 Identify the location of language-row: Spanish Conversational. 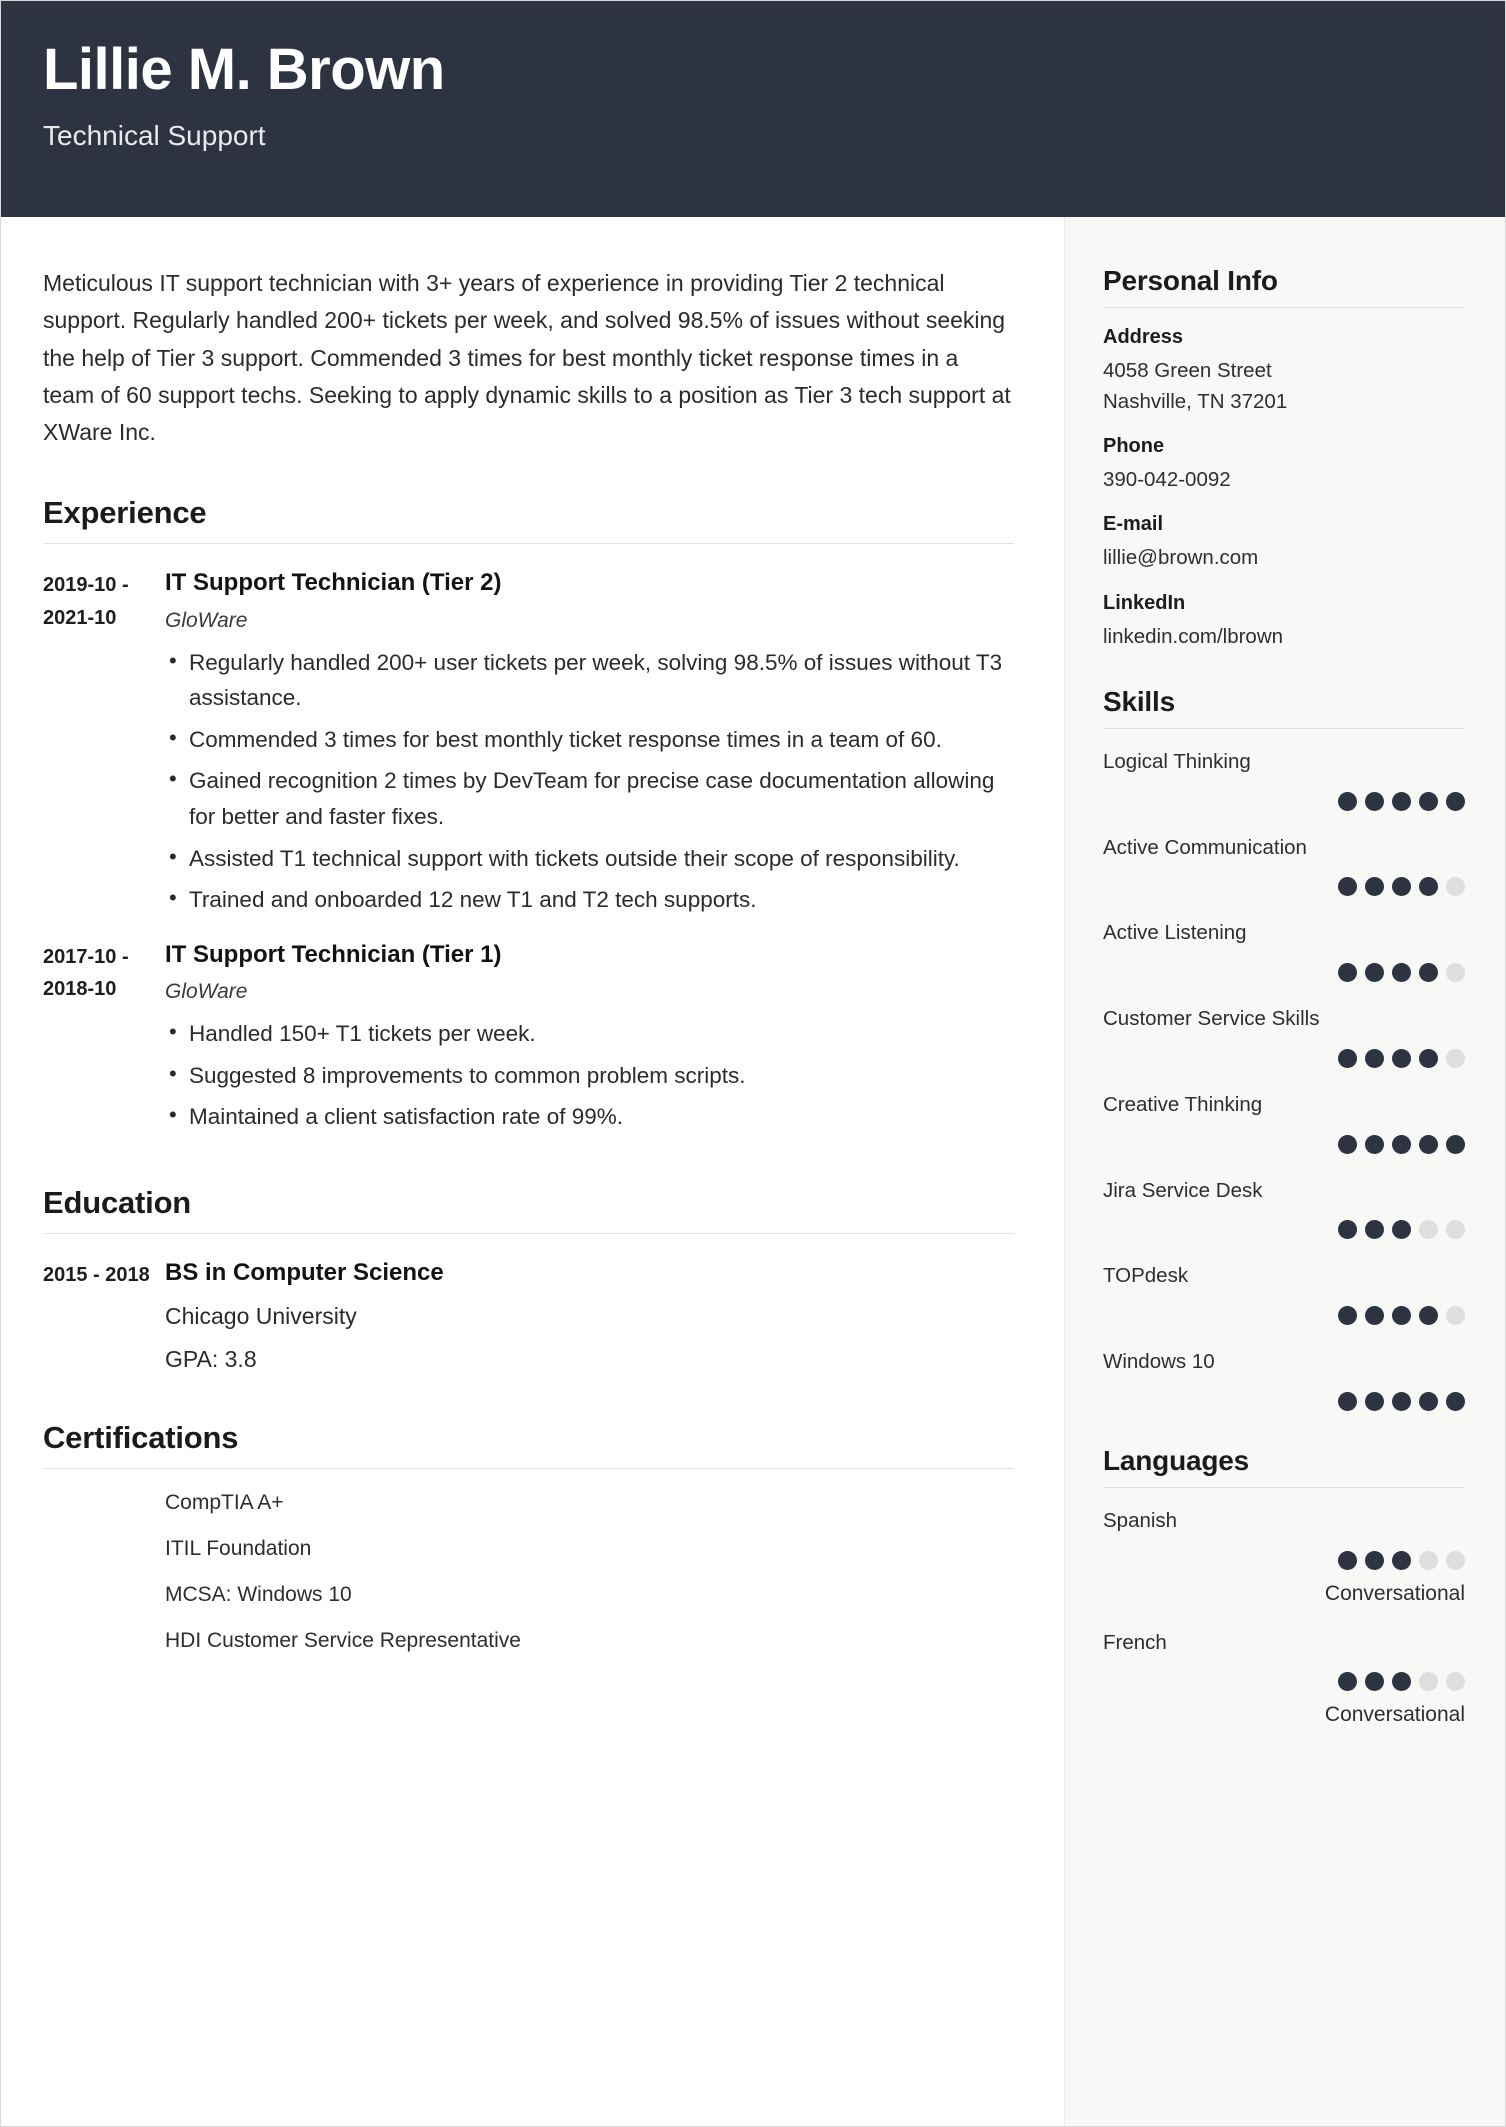
(1284, 1556).